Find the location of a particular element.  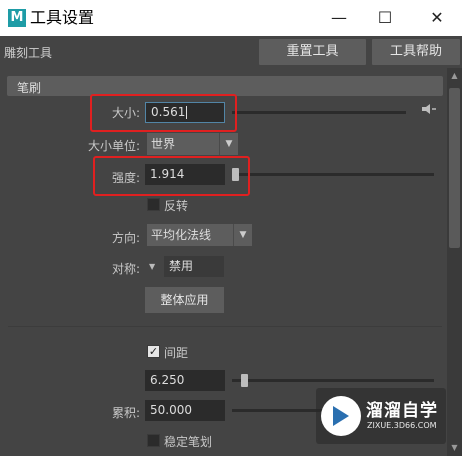

buildup-label: 累积: is located at coordinates (125, 413).